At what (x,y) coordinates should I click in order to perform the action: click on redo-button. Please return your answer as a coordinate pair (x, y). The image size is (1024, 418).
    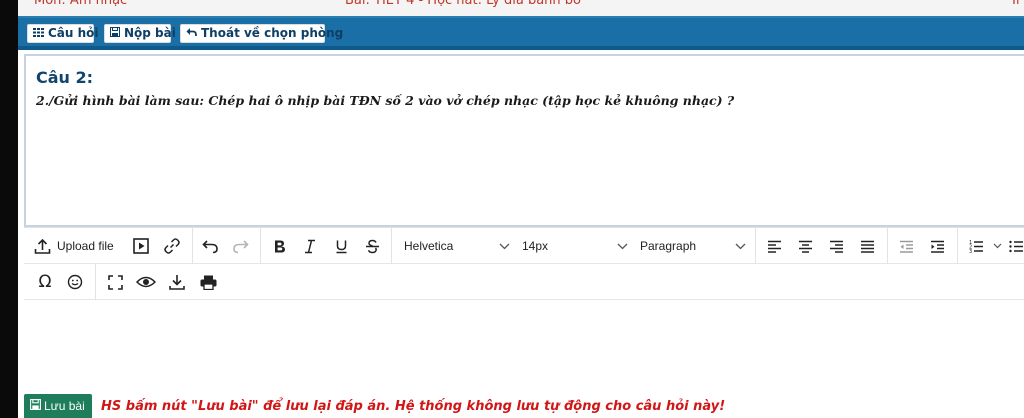
    Looking at the image, I should click on (240, 246).